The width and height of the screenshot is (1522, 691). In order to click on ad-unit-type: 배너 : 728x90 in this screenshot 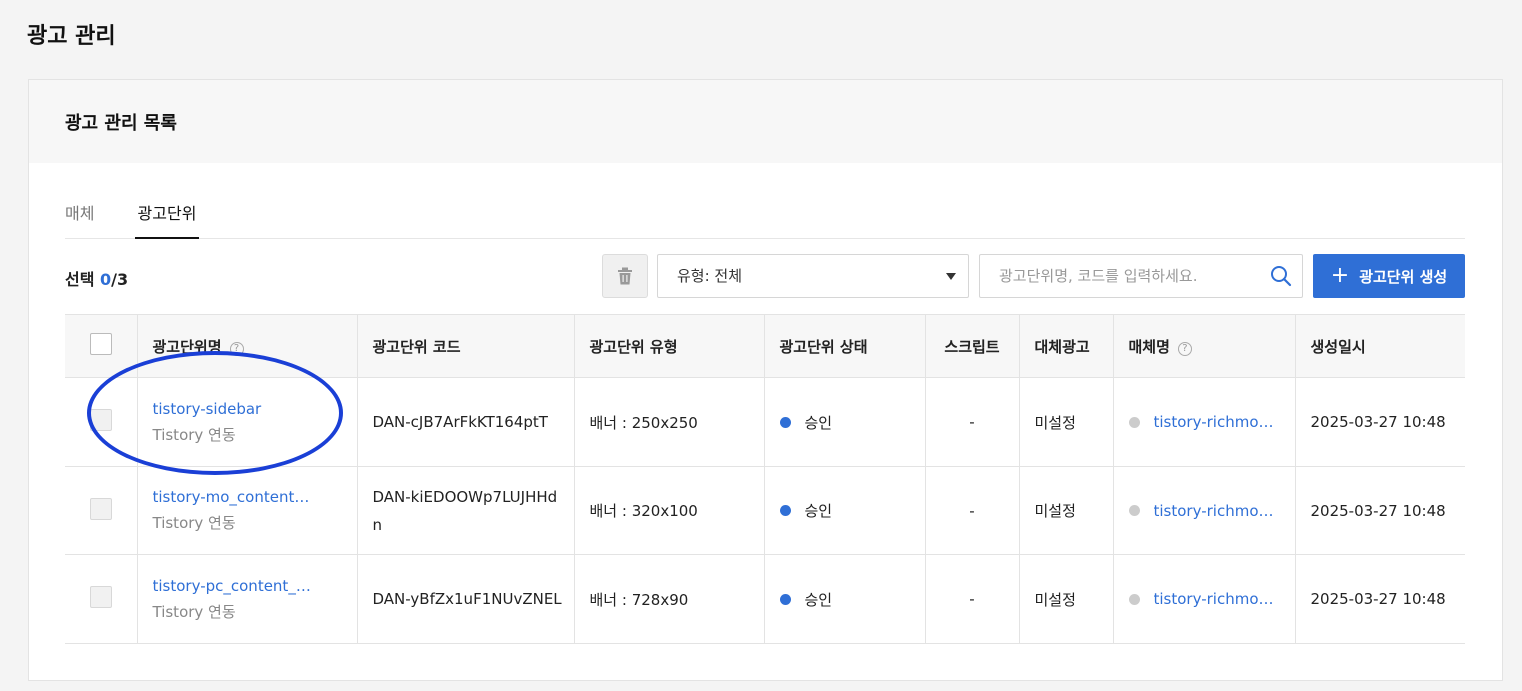, I will do `click(669, 599)`.